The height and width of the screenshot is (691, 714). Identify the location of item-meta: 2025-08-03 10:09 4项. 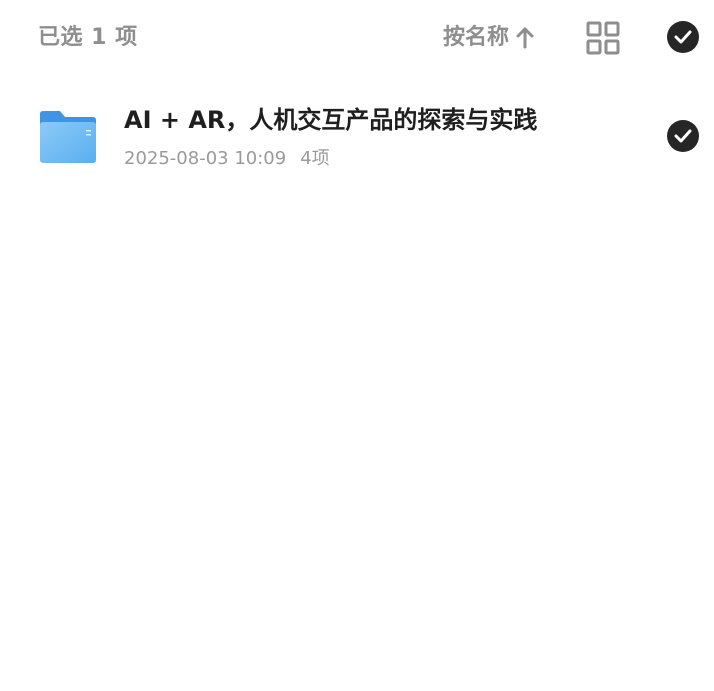
(227, 159).